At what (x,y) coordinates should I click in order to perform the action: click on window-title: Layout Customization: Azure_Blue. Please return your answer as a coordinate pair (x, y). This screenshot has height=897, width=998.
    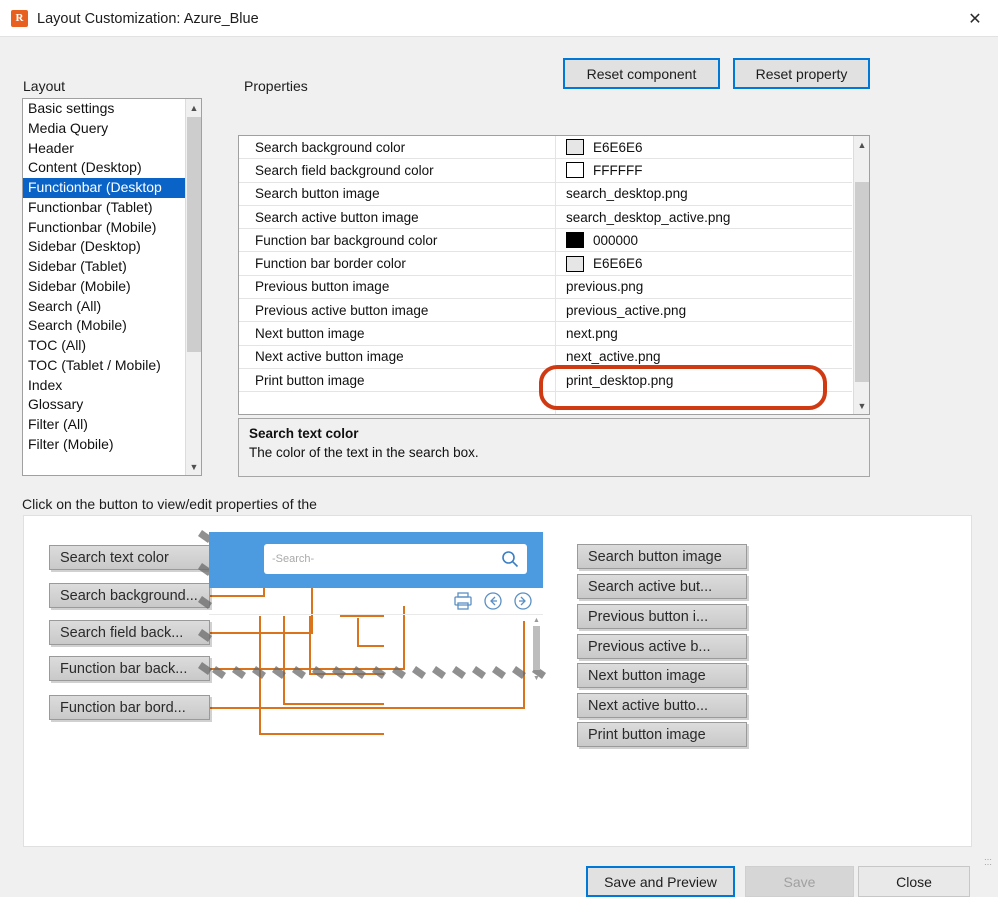
    Looking at the image, I should click on (148, 18).